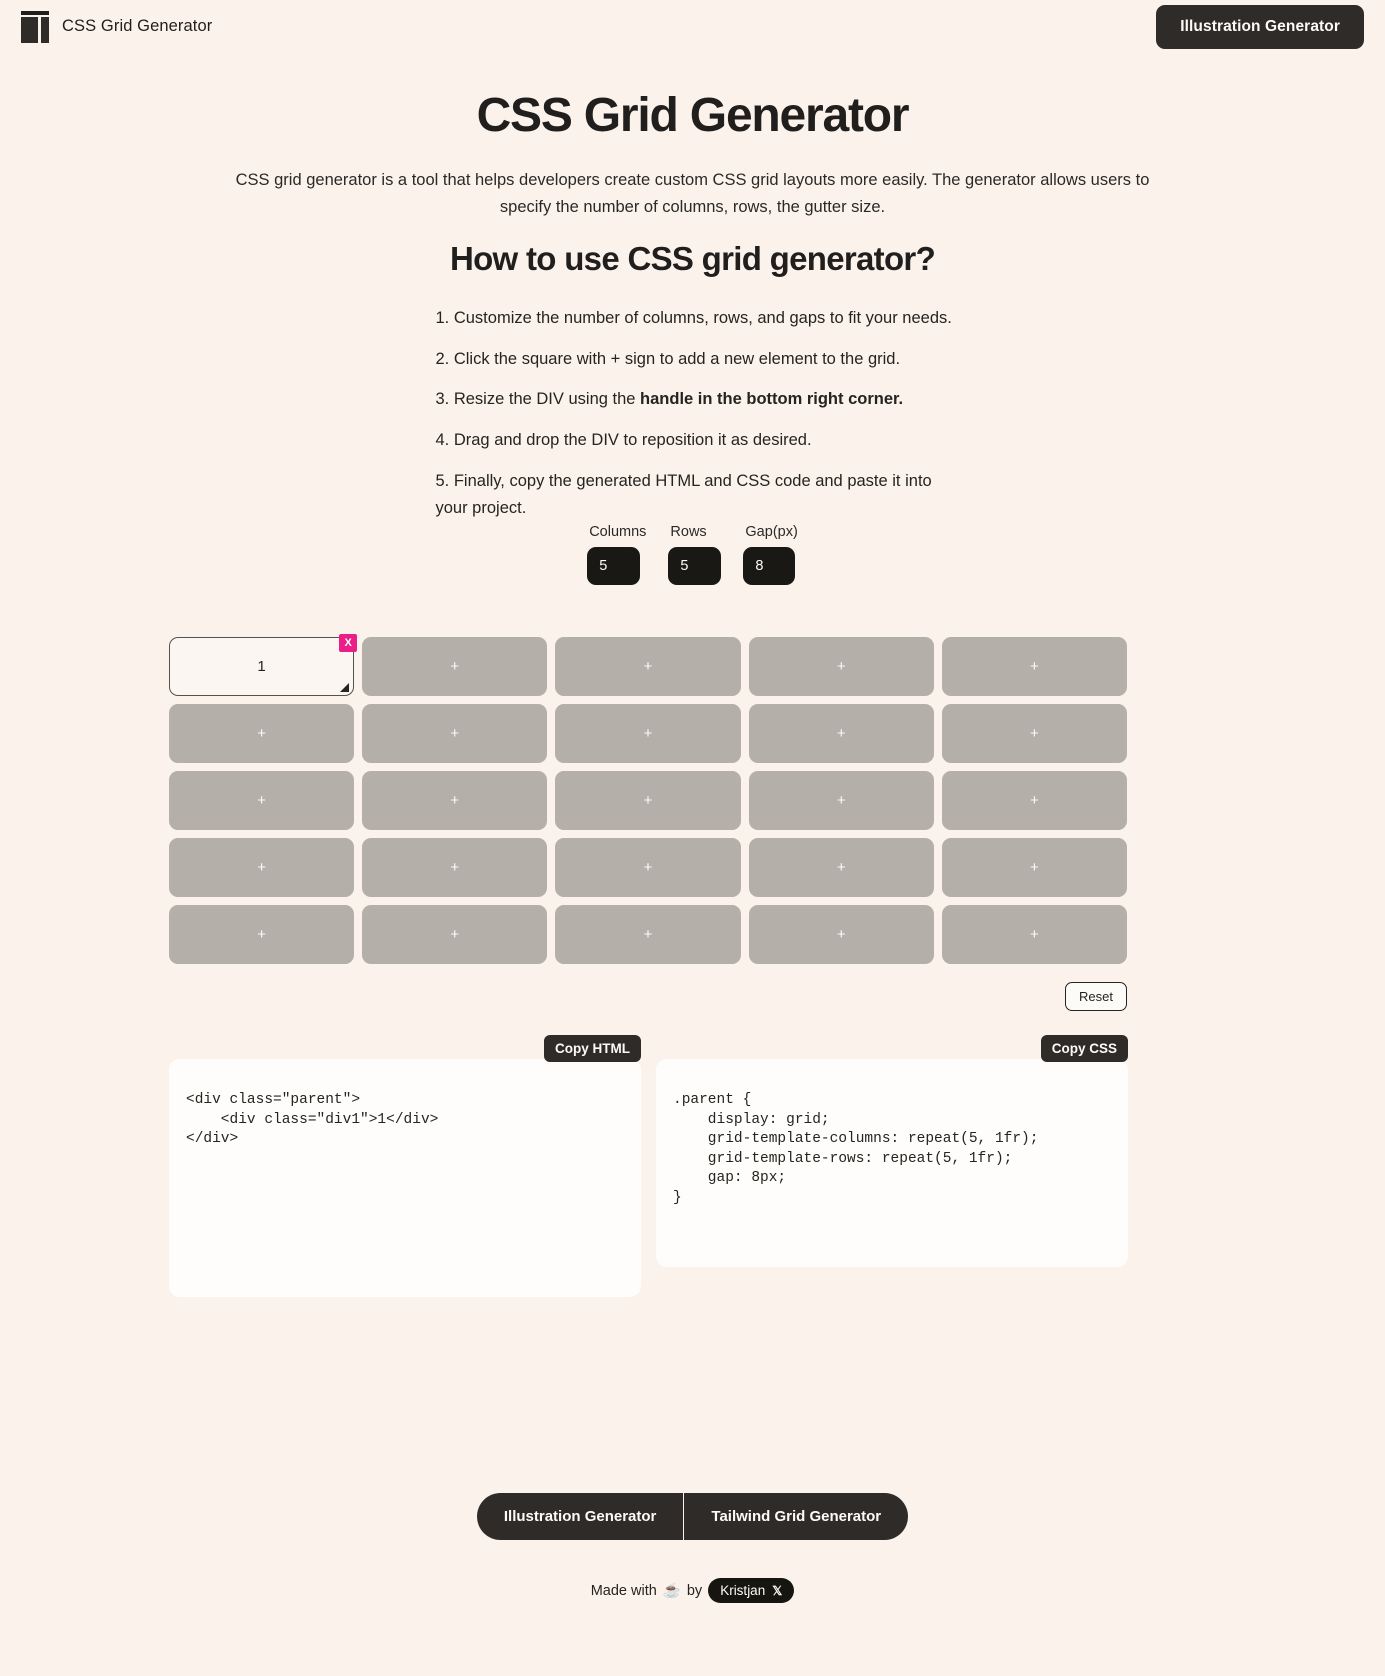 This screenshot has width=1385, height=1676. I want to click on grid-item-label: 1, so click(261, 666).